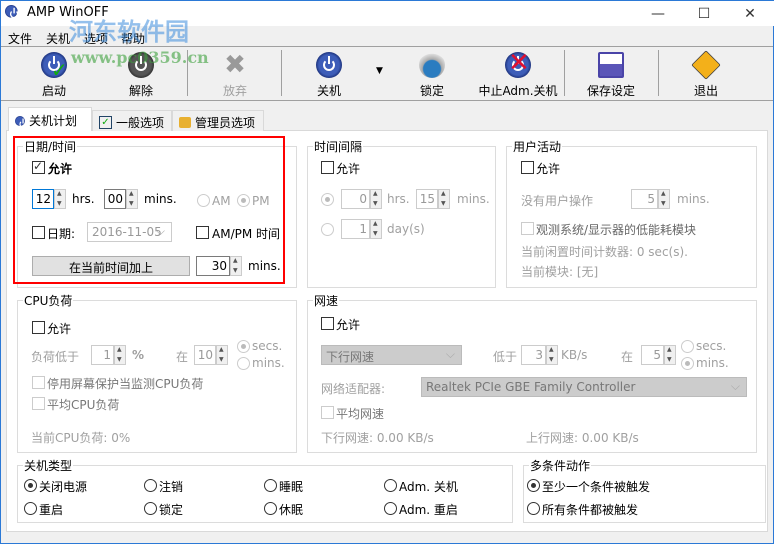 The height and width of the screenshot is (544, 774). I want to click on cpu-duration-spinner, so click(222, 355).